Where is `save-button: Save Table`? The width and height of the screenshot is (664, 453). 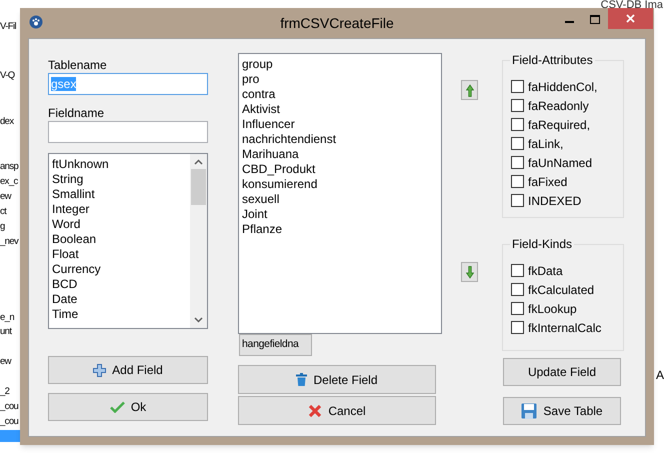 save-button: Save Table is located at coordinates (562, 411).